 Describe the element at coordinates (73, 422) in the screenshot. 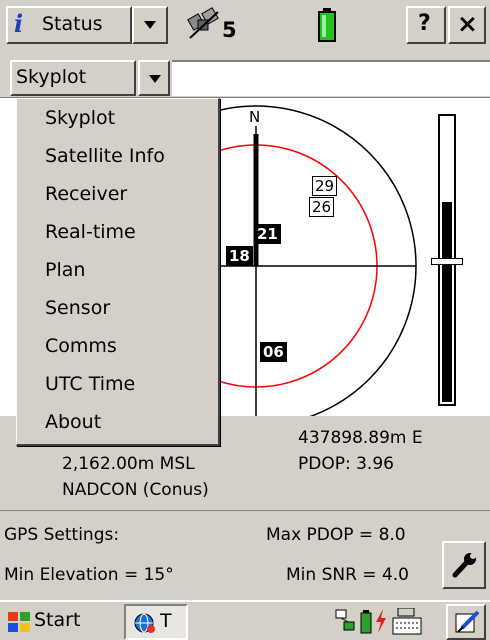

I see `menu-item-about: About` at that location.